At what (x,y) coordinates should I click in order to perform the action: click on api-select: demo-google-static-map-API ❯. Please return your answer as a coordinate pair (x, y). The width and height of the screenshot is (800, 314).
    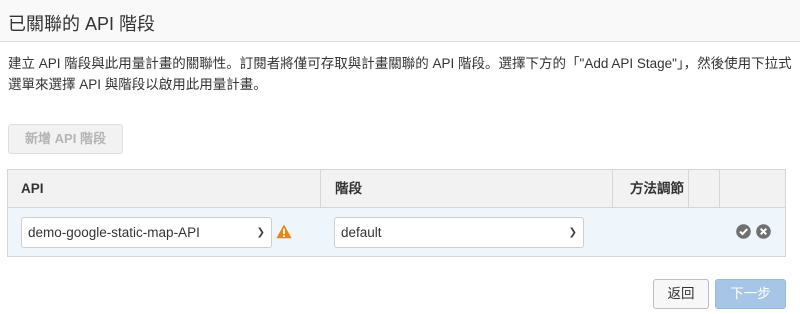
    Looking at the image, I should click on (146, 232).